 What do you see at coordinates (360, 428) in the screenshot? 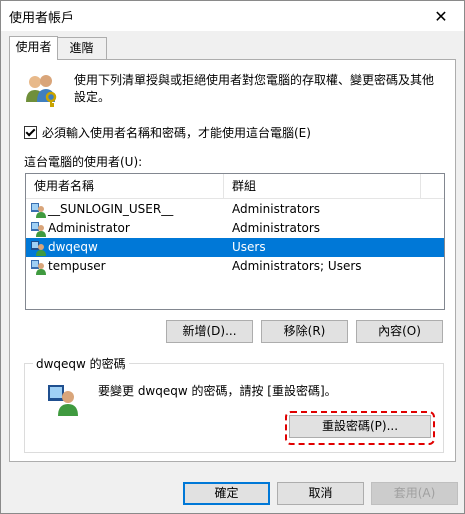
I see `highlight-outline` at bounding box center [360, 428].